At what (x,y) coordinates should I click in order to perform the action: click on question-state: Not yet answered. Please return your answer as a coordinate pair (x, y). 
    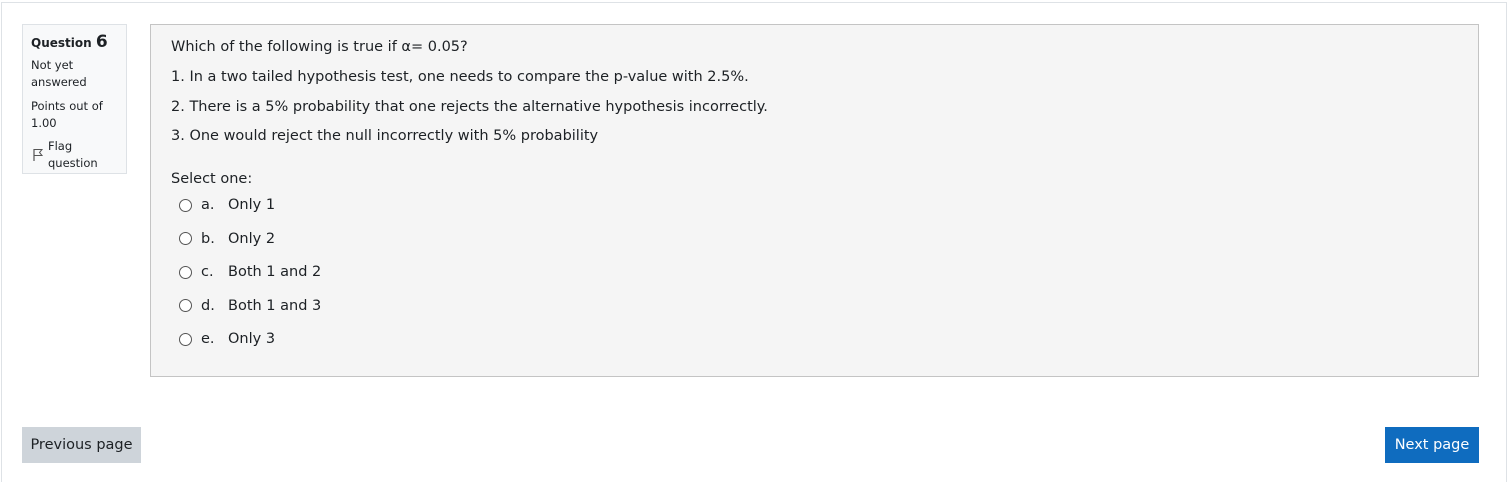
    Looking at the image, I should click on (59, 73).